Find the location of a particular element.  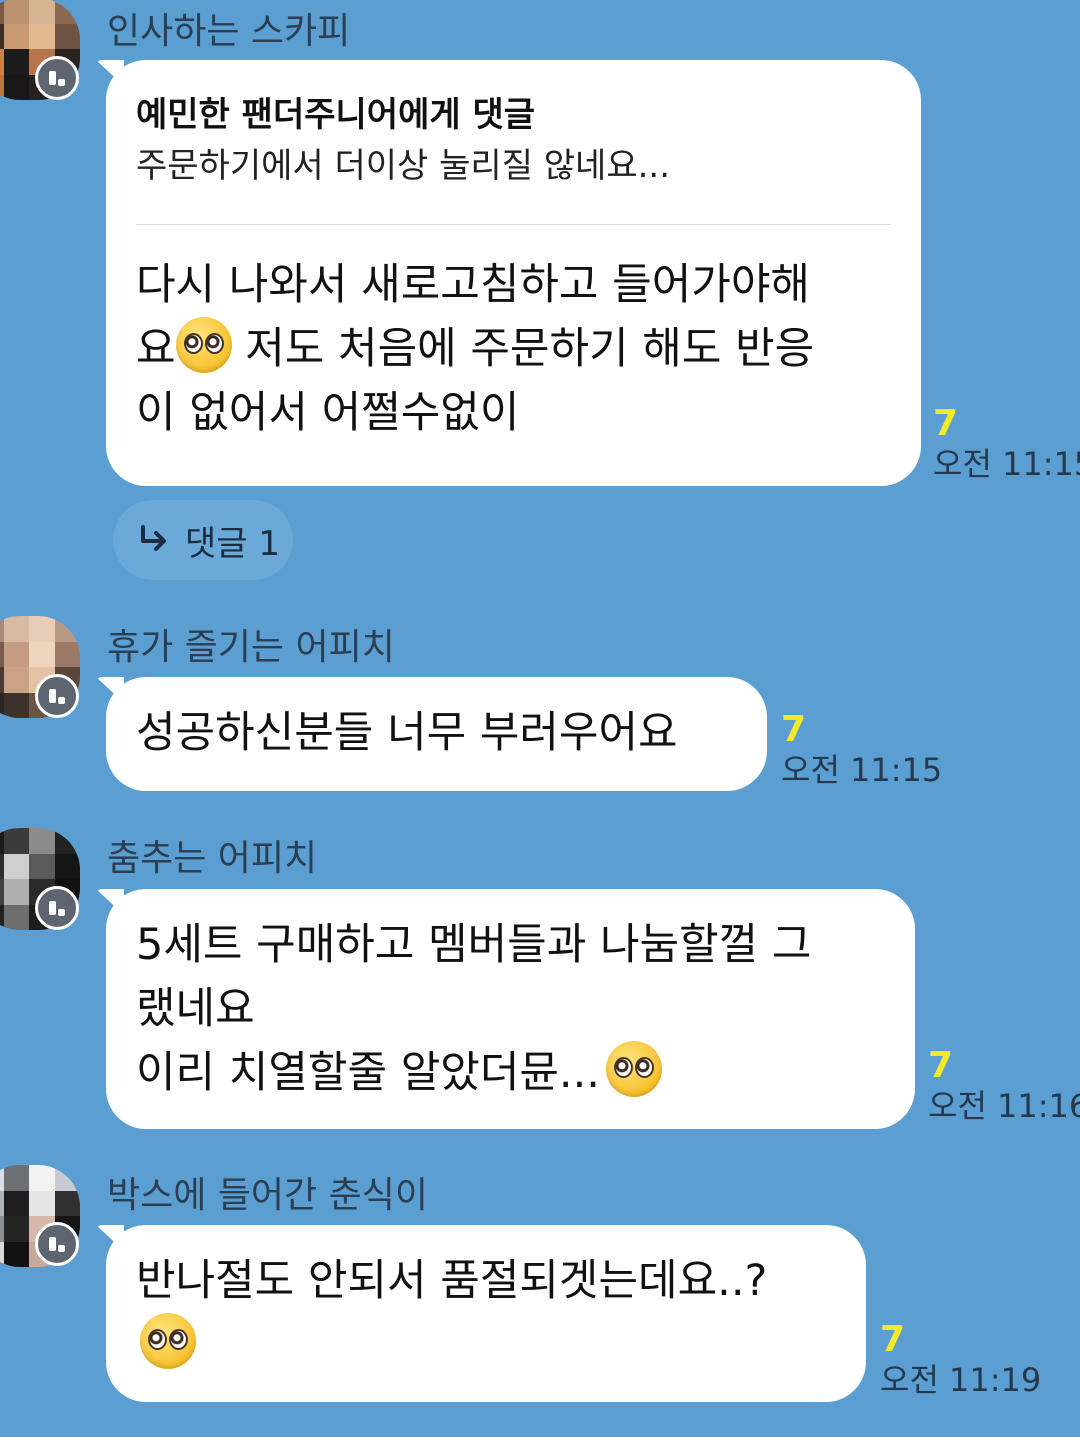

message-meta: 7 오전 11:19 is located at coordinates (960, 1360).